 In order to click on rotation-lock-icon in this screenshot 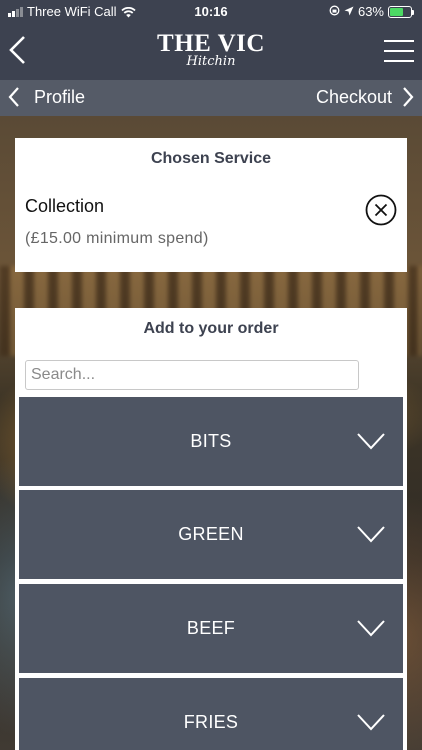, I will do `click(334, 11)`.